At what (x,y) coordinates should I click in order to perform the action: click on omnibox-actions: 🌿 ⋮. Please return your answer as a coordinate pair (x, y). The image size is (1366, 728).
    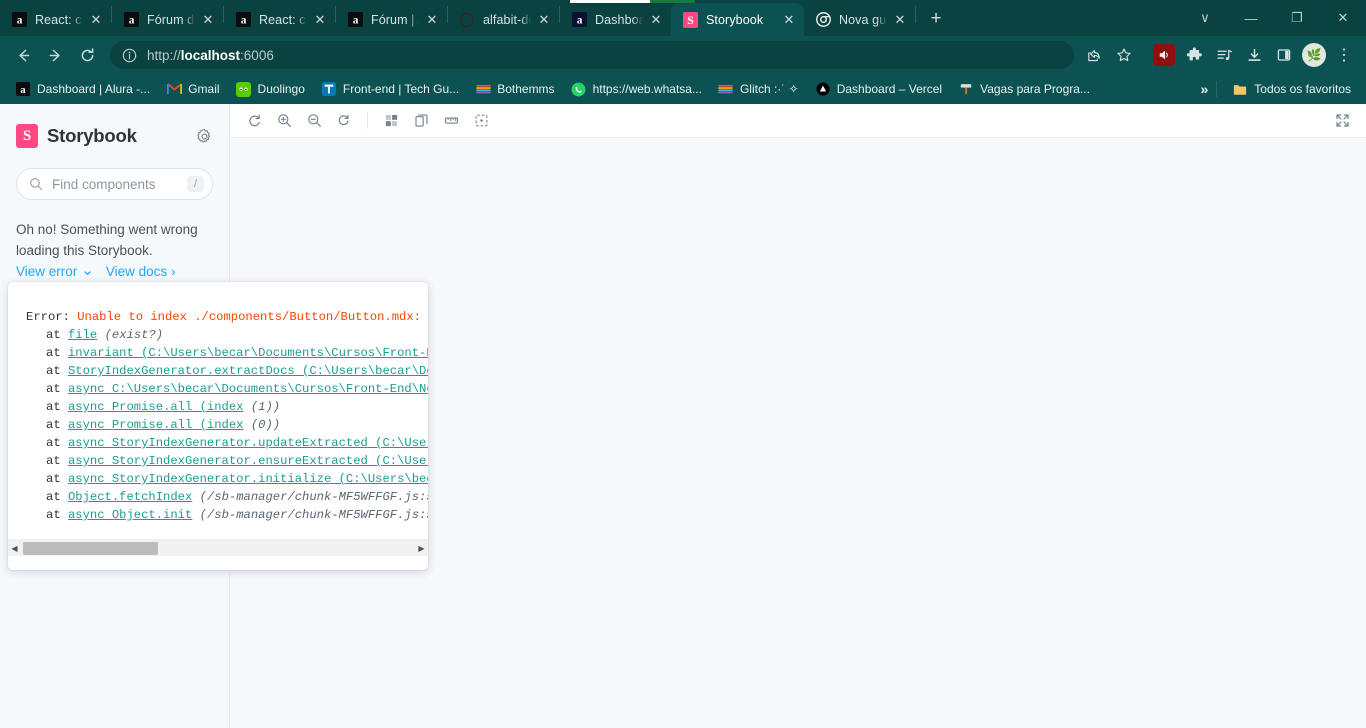
    Looking at the image, I should click on (1219, 55).